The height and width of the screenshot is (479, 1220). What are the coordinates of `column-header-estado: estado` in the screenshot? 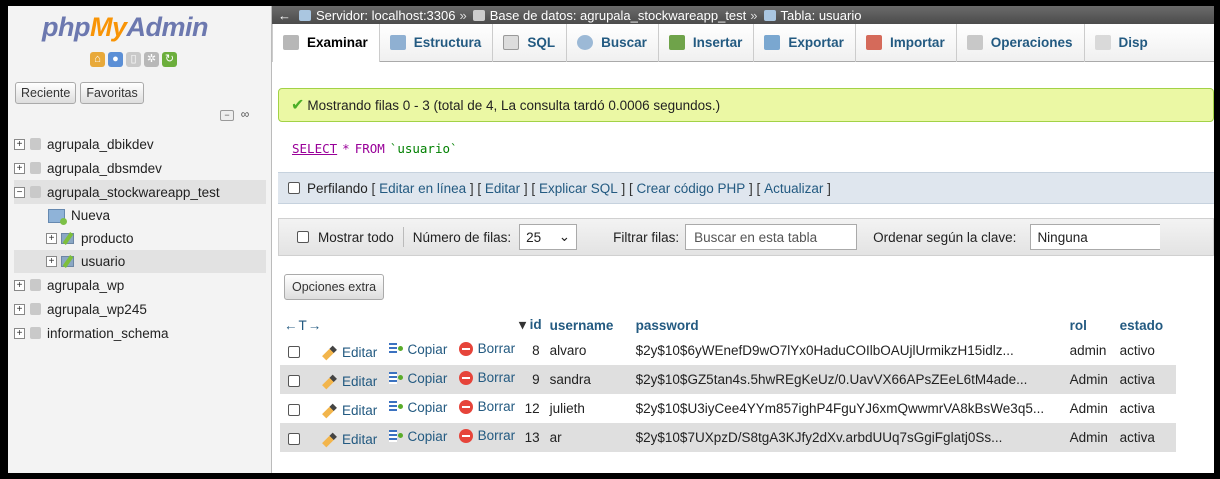 It's located at (1145, 325).